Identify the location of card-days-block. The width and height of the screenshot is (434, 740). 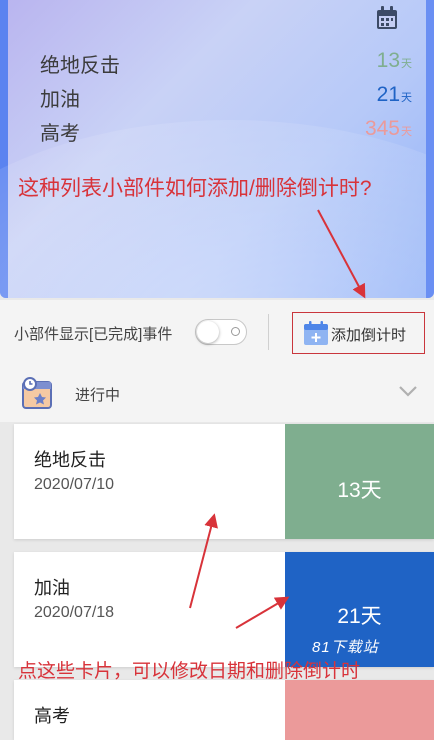
(359, 710).